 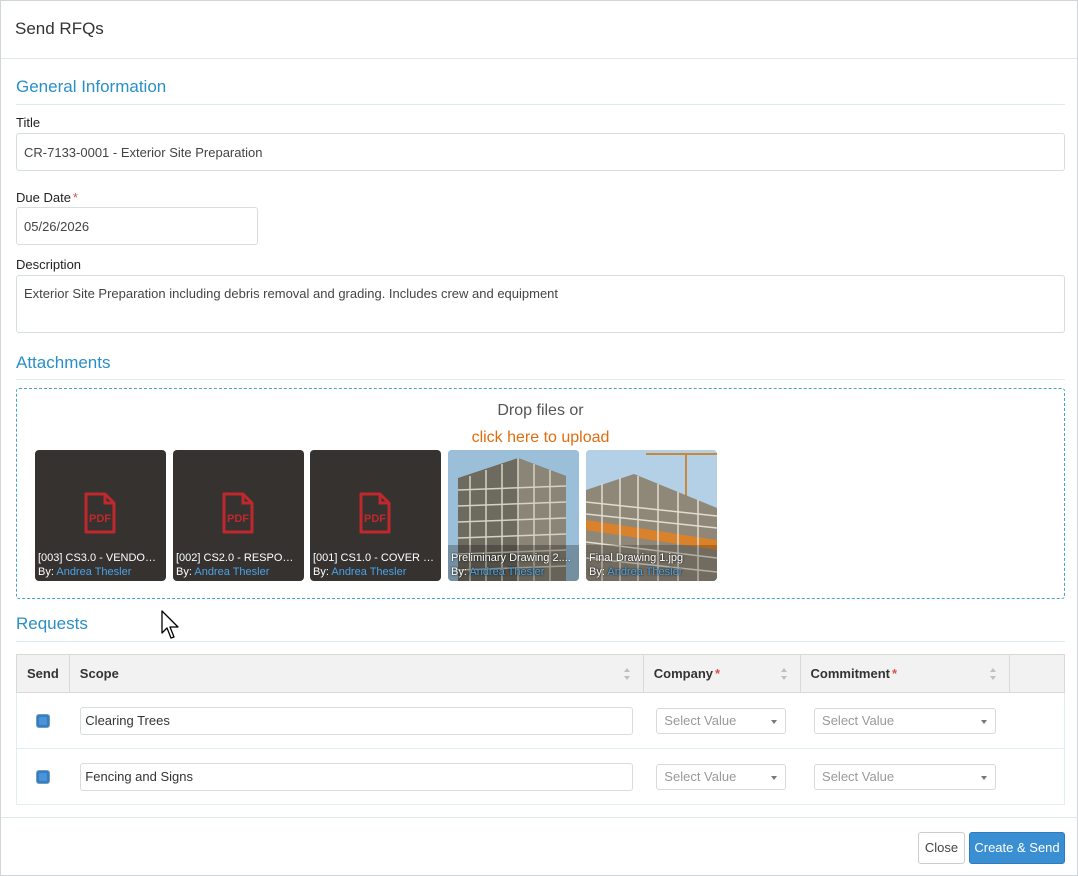 What do you see at coordinates (170, 624) in the screenshot?
I see `mouse-cursor-icon` at bounding box center [170, 624].